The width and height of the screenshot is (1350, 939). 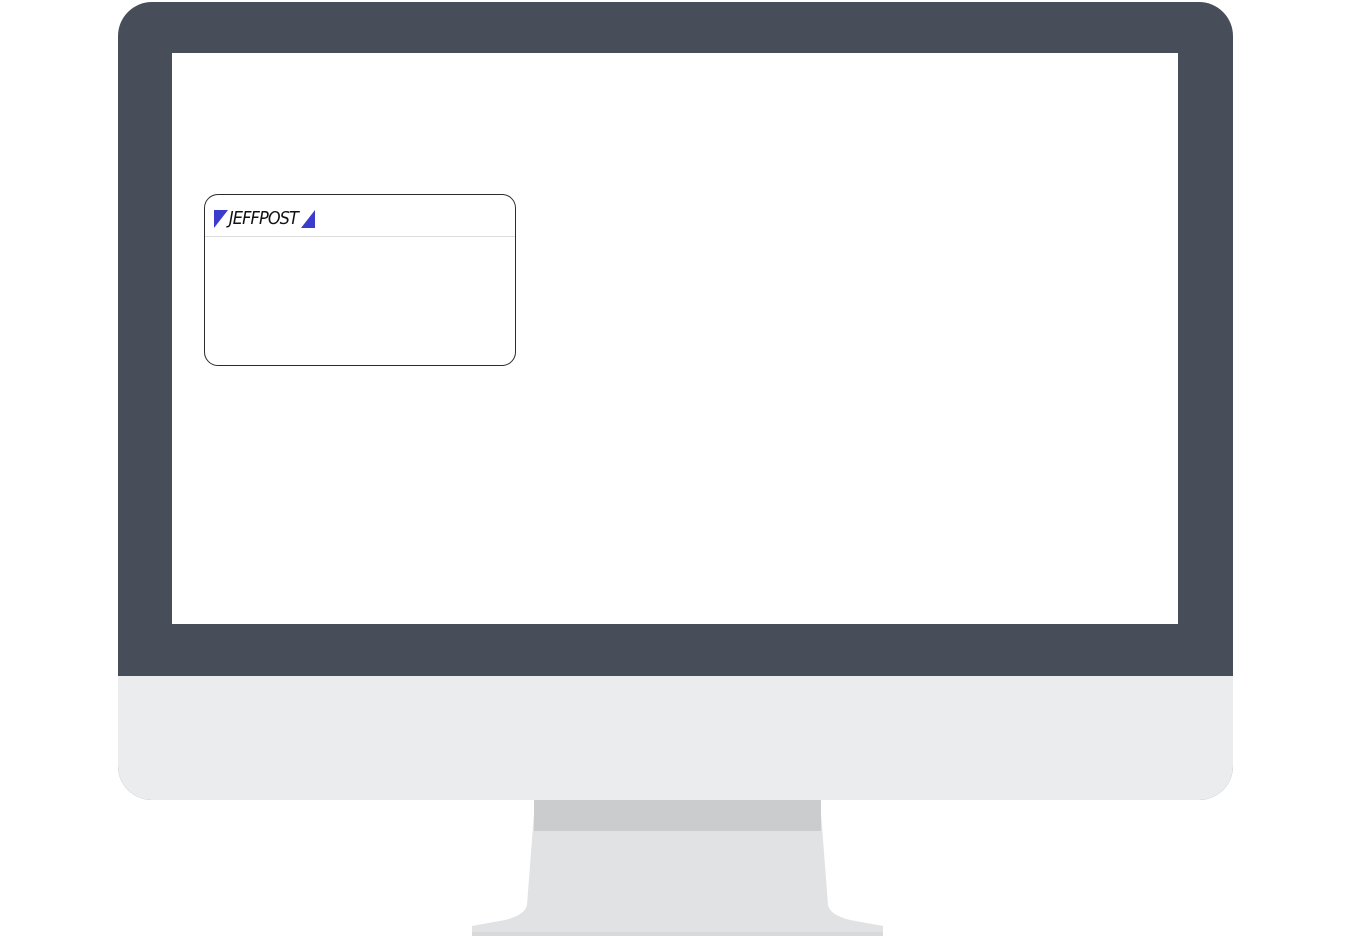 I want to click on site-preview-window: JEFFPOST, so click(x=360, y=280).